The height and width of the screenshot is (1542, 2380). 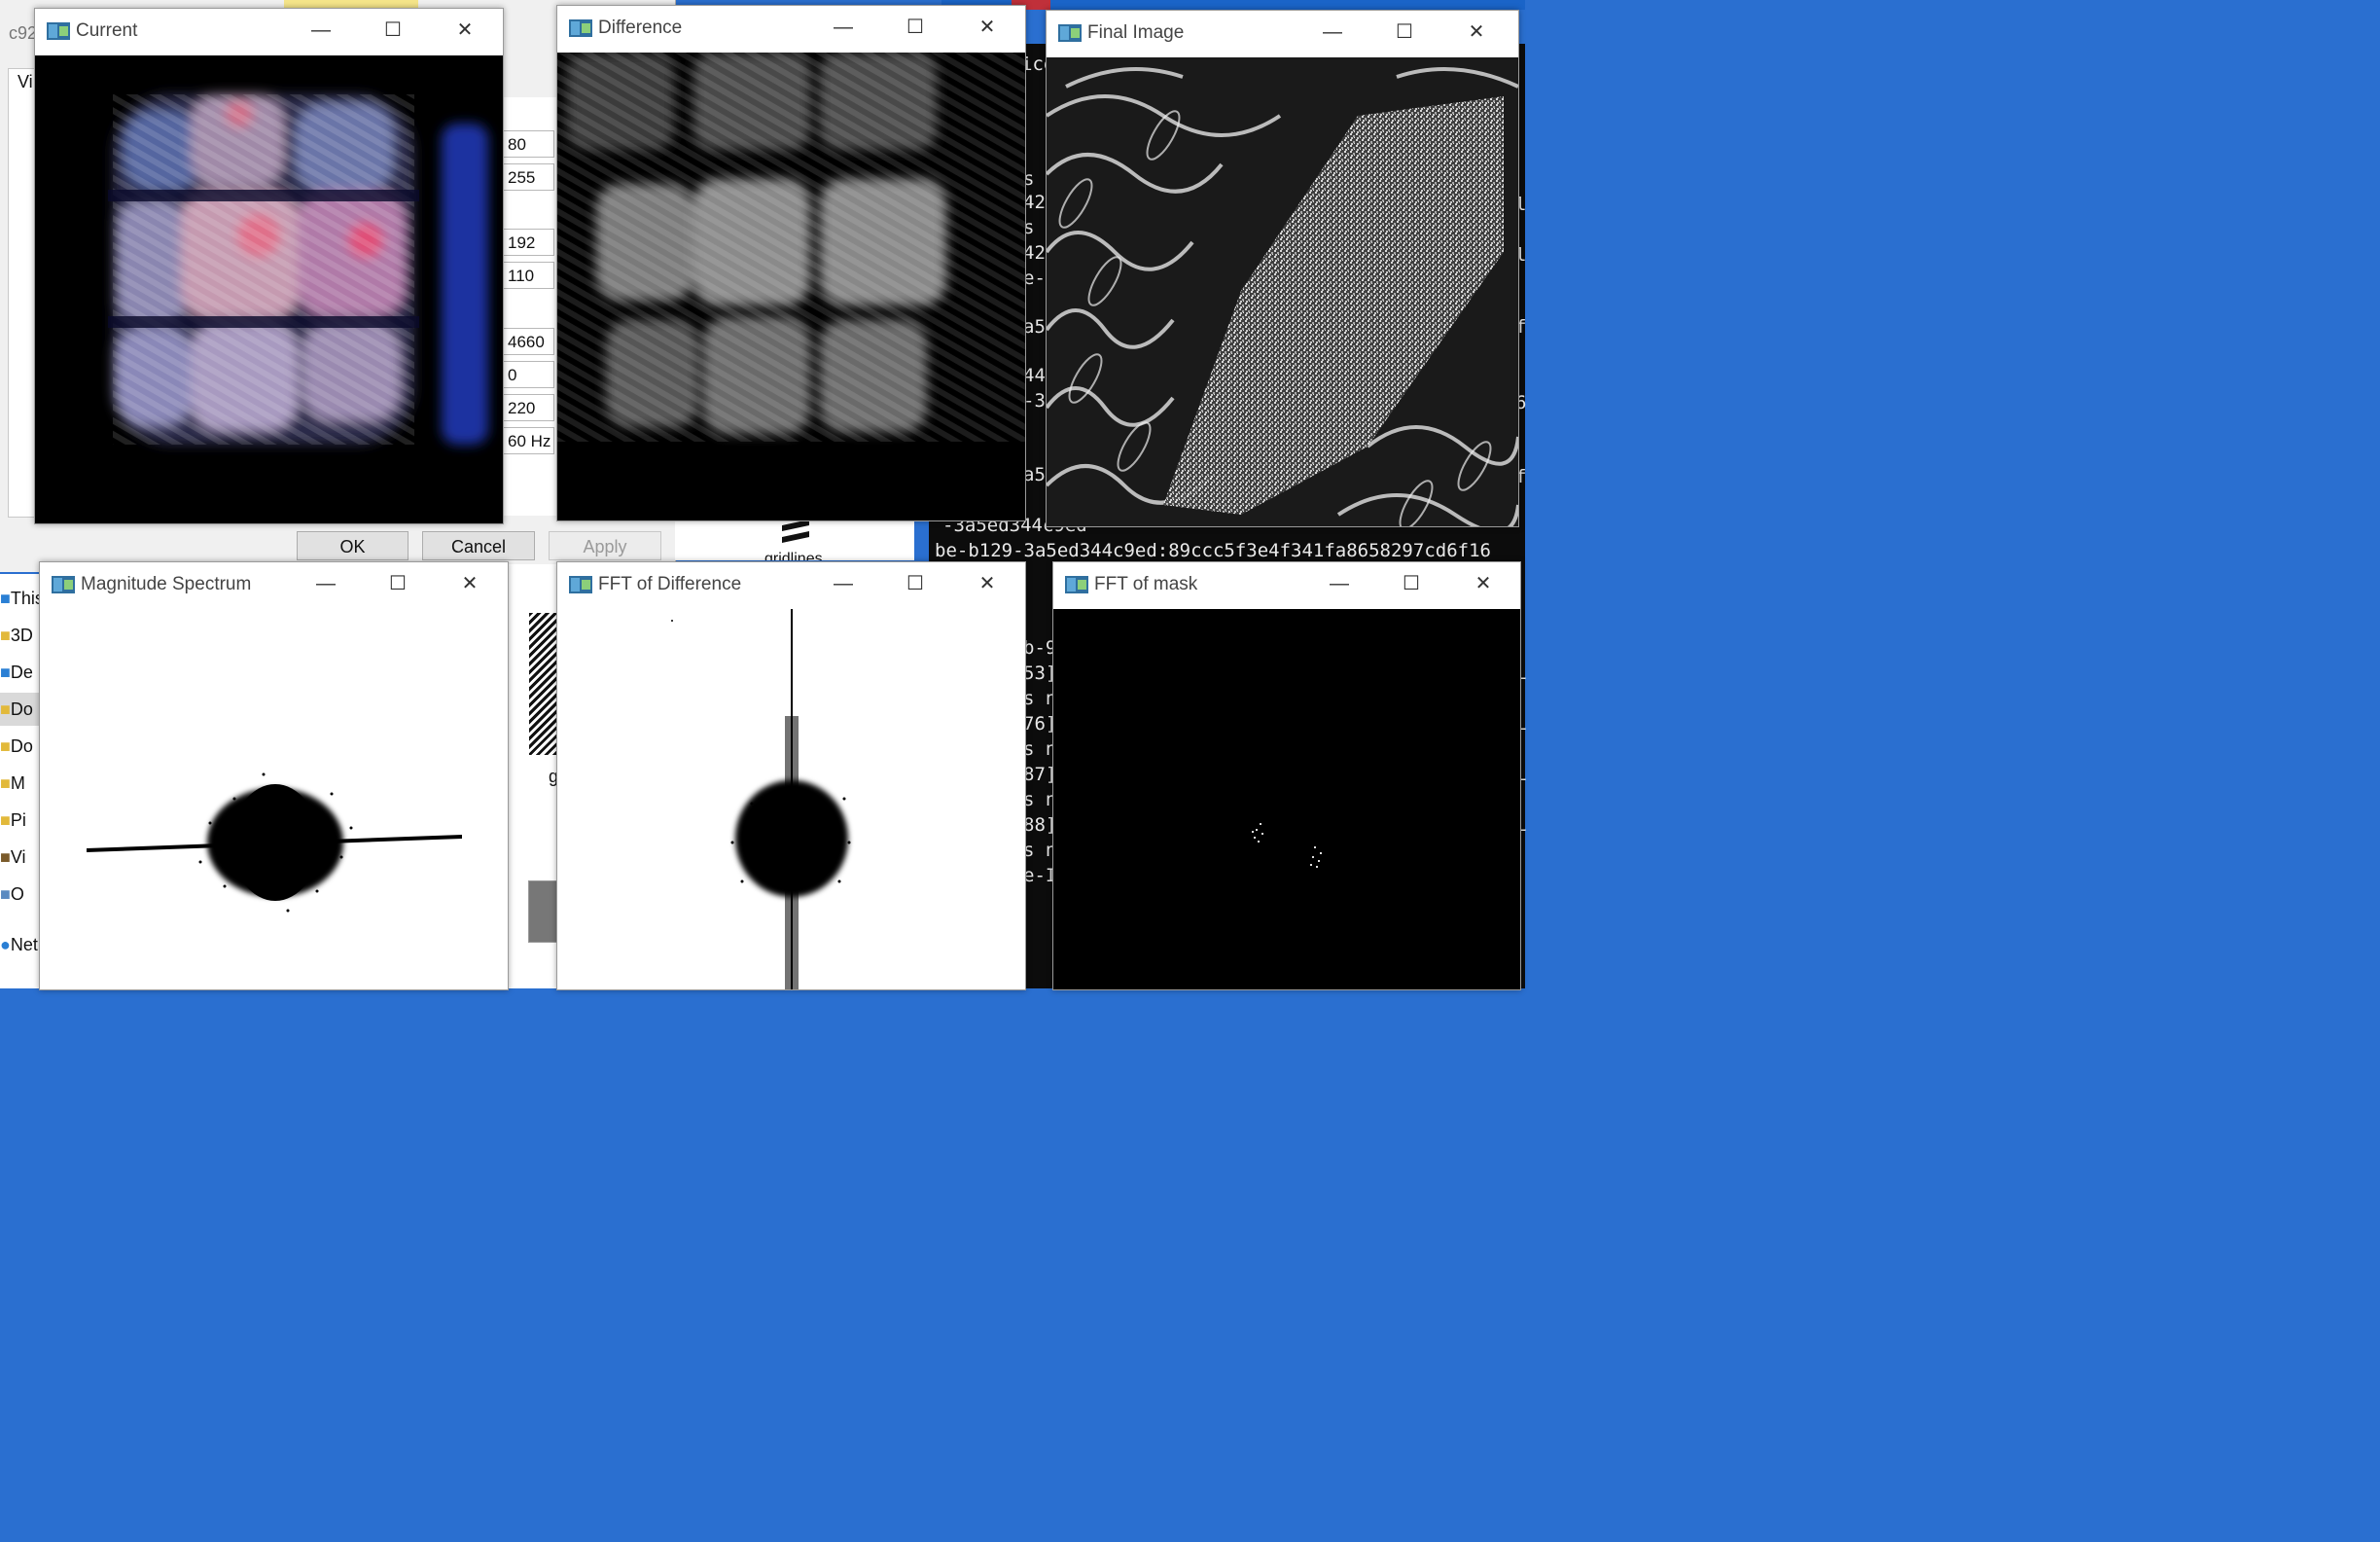 I want to click on dialog-title-fragment: c92, so click(x=23, y=33).